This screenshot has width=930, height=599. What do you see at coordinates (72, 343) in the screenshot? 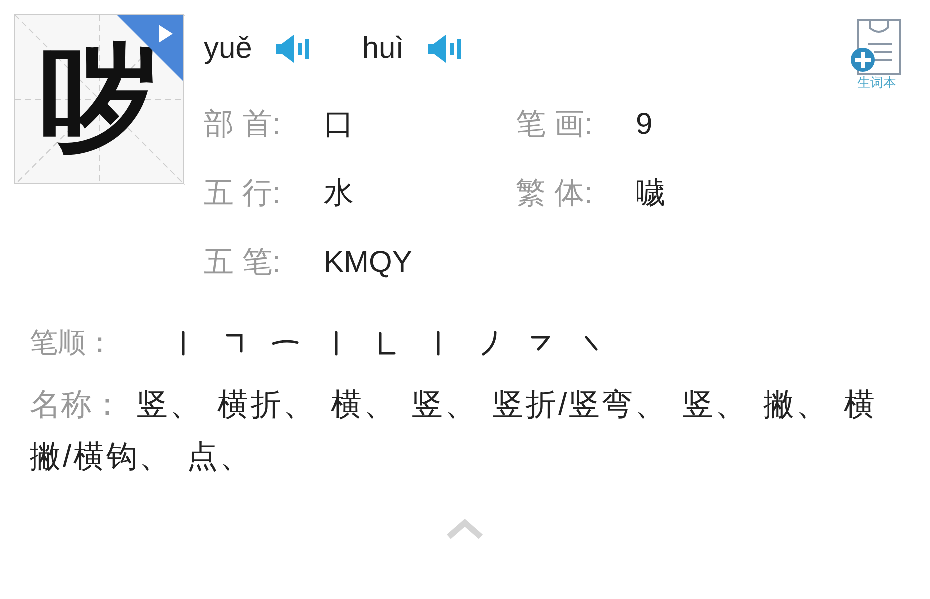
I see `stroke-order-label: 笔顺：` at bounding box center [72, 343].